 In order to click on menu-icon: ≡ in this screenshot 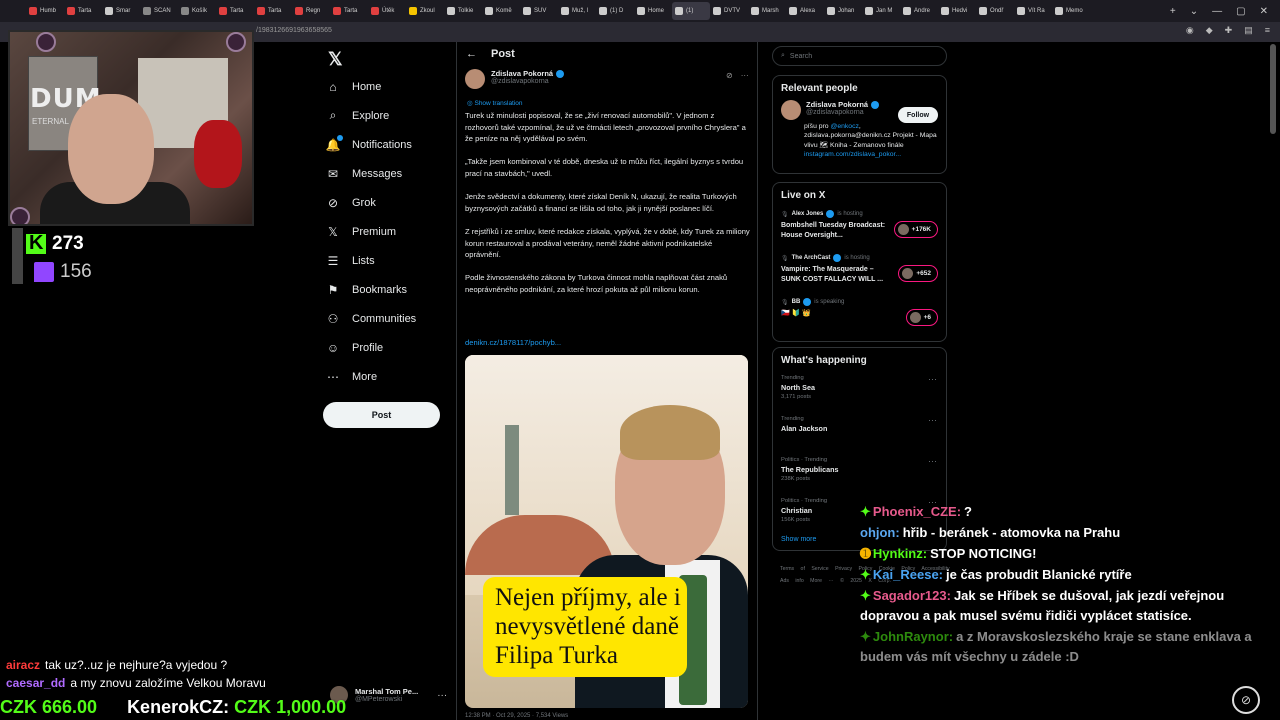, I will do `click(1267, 30)`.